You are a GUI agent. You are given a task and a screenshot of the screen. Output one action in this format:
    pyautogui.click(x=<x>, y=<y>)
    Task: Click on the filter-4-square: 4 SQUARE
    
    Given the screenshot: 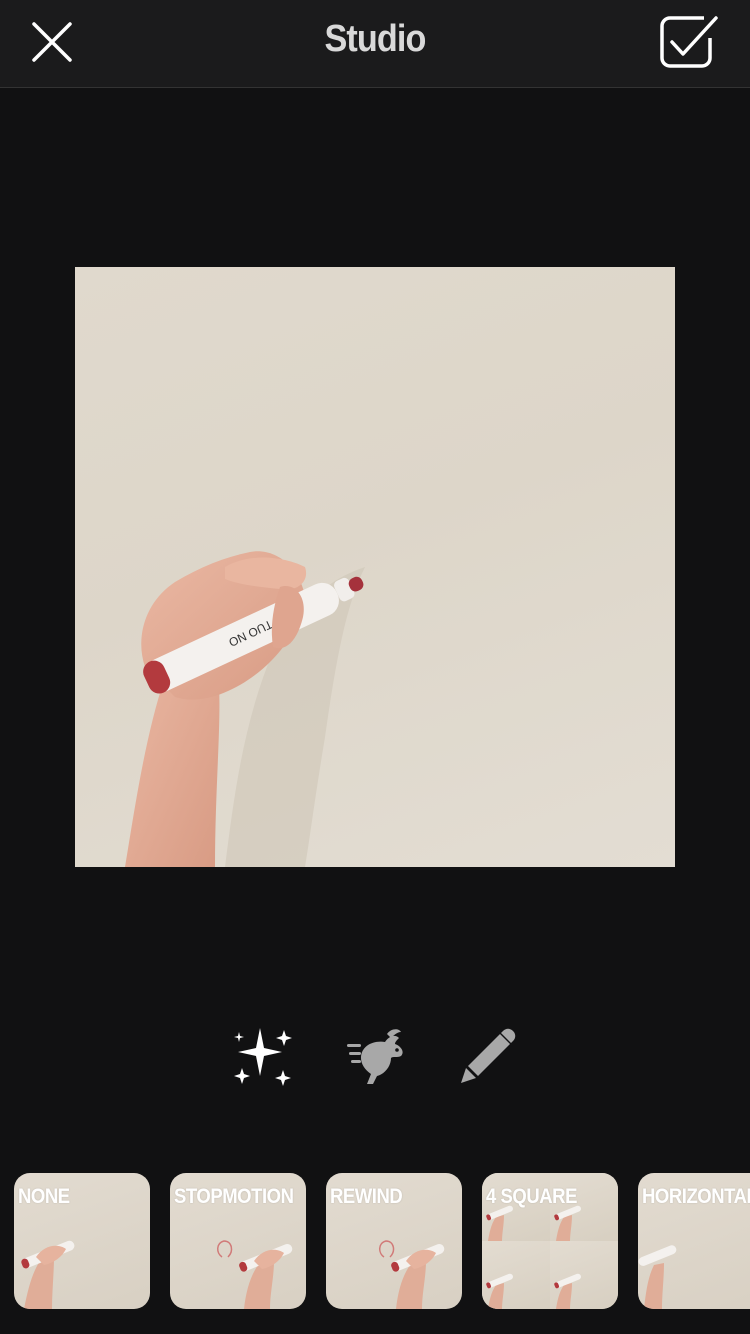 What is the action you would take?
    pyautogui.click(x=550, y=1241)
    